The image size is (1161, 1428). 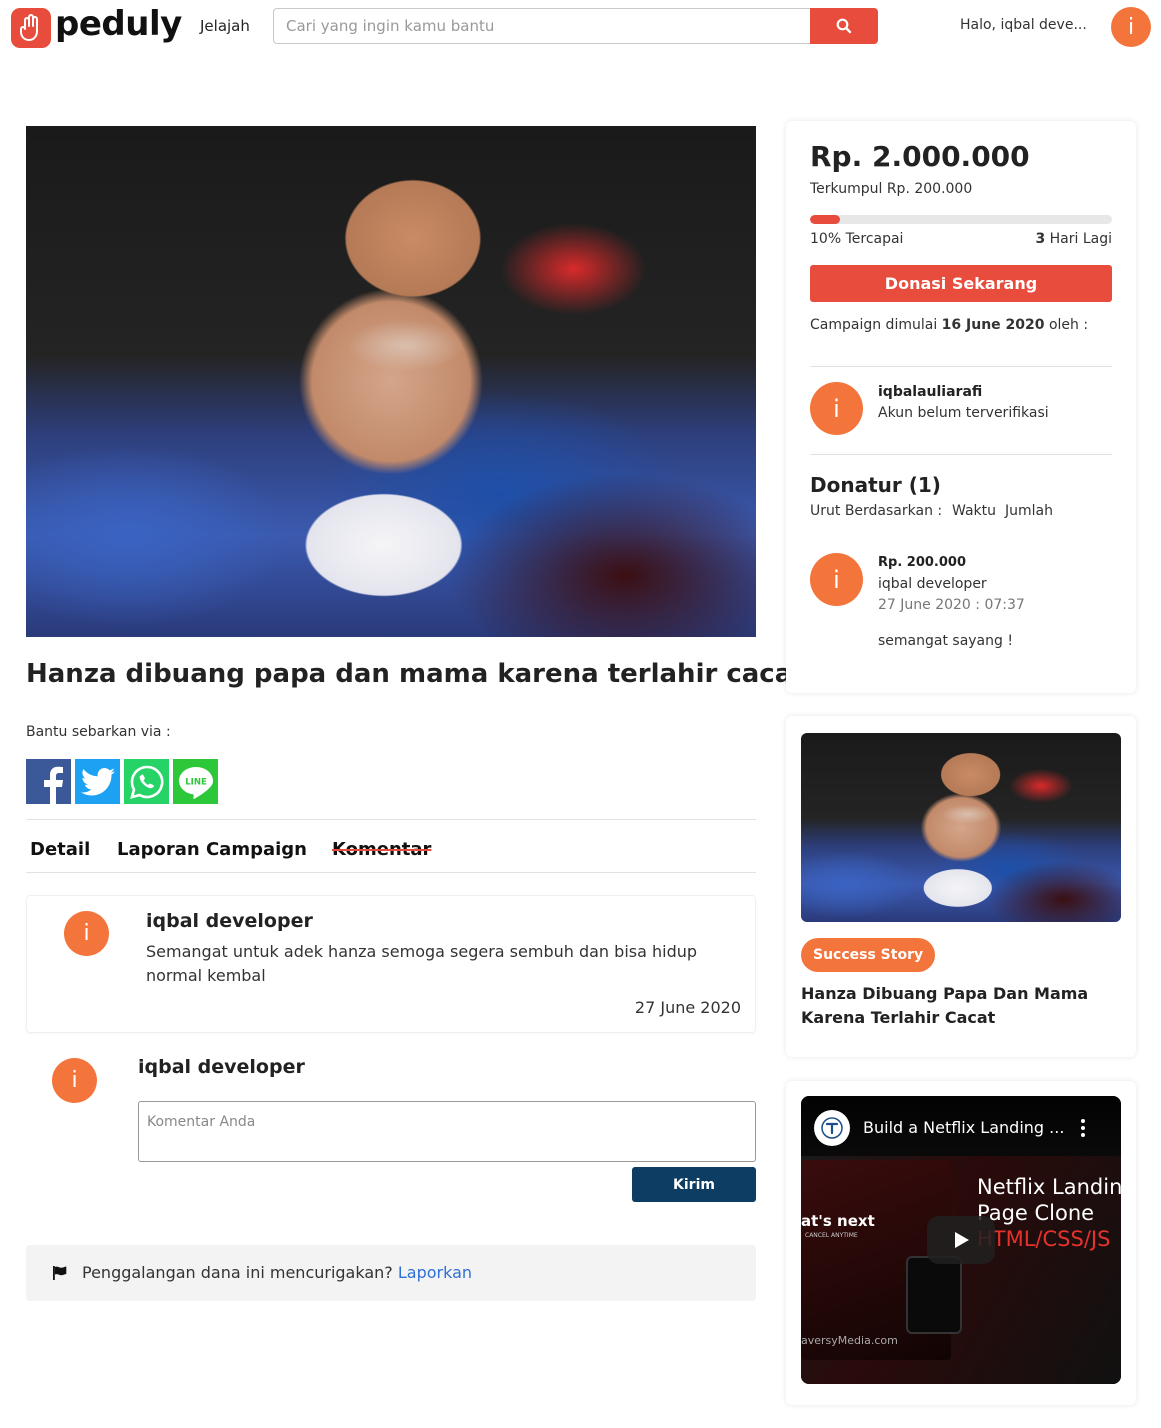 What do you see at coordinates (932, 584) in the screenshot?
I see `donor-name: iqbal developer` at bounding box center [932, 584].